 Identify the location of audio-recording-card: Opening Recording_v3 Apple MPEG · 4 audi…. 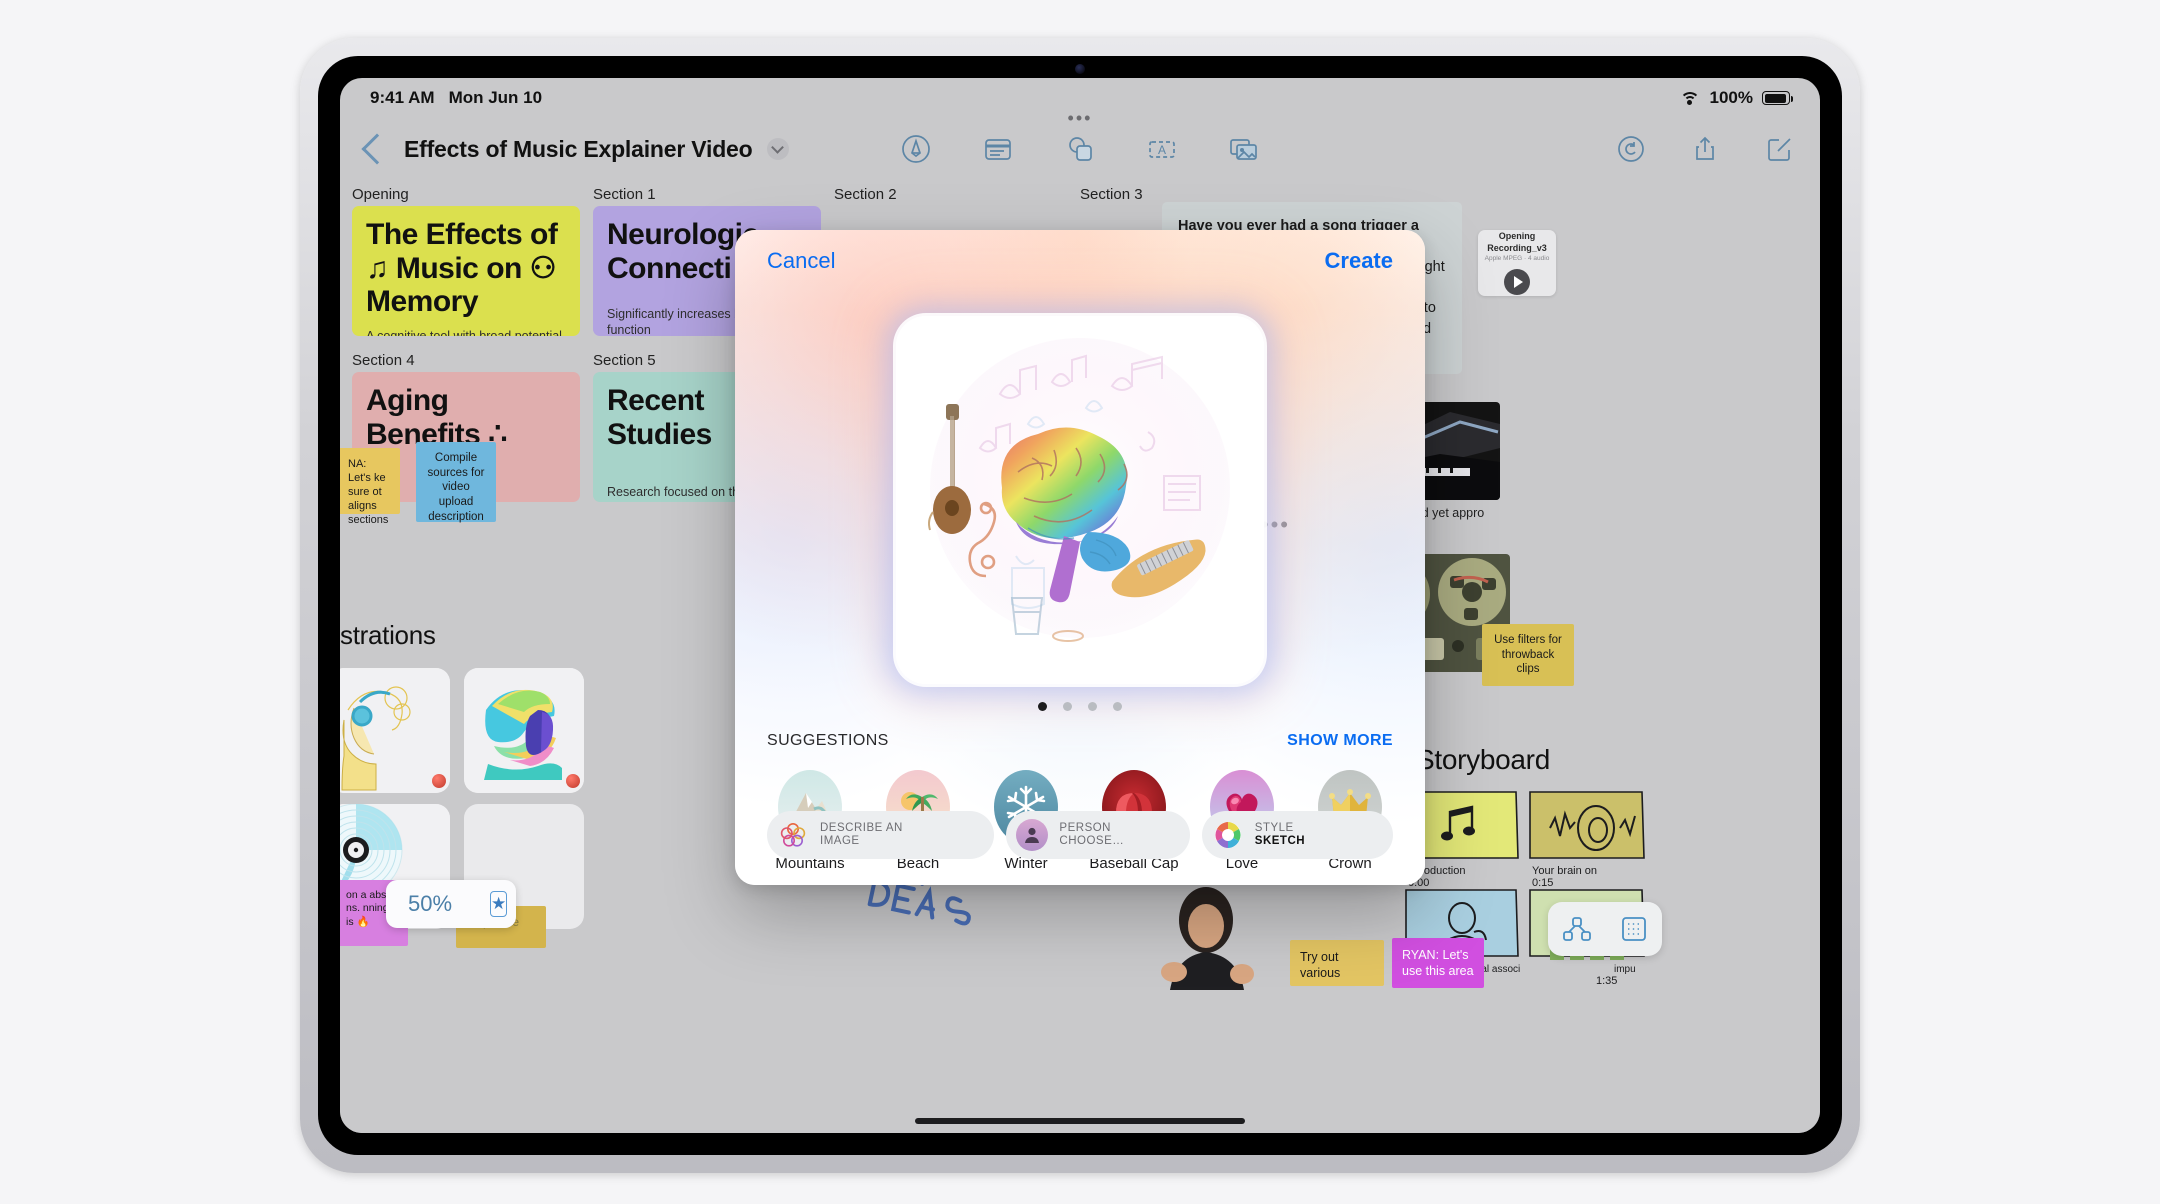
(1517, 263).